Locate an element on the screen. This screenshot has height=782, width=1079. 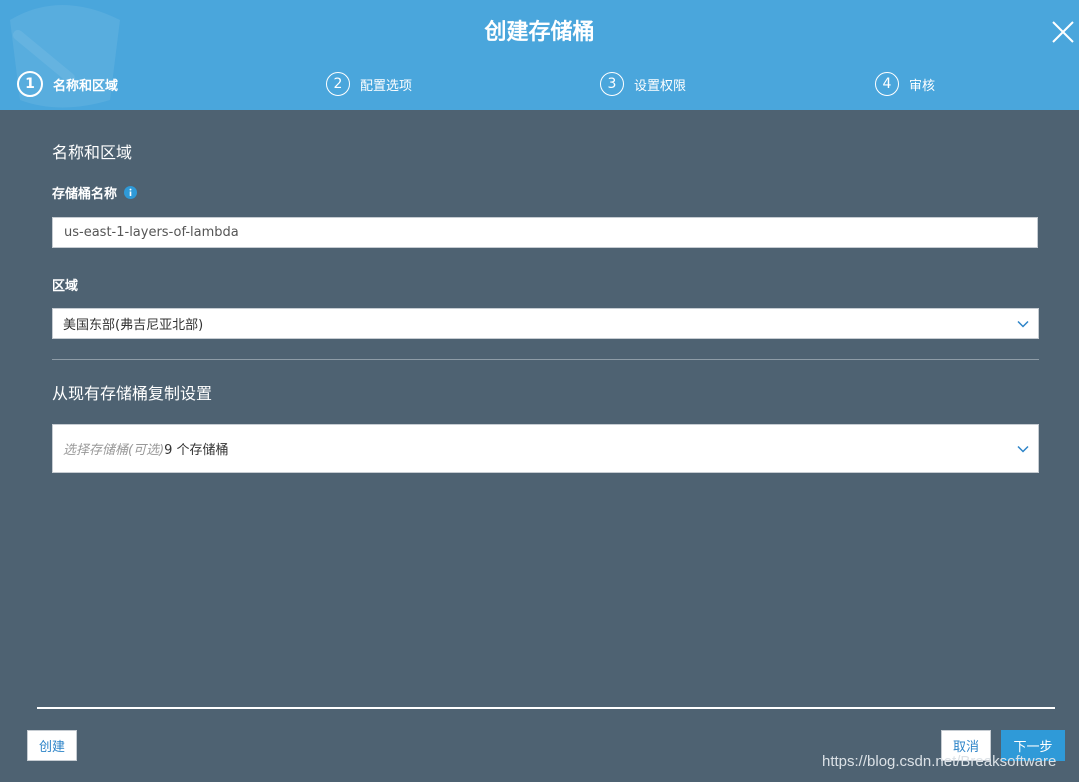
step-number: 1 is located at coordinates (30, 84).